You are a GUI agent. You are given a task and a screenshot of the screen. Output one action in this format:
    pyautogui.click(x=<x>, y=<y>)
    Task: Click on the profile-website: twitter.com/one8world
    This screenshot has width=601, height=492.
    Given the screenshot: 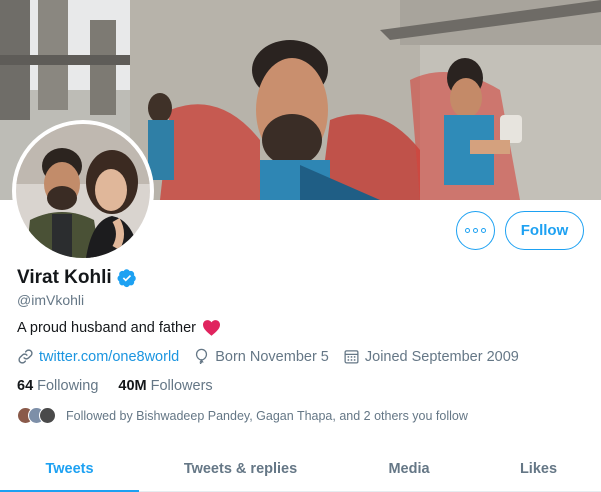 What is the action you would take?
    pyautogui.click(x=98, y=356)
    